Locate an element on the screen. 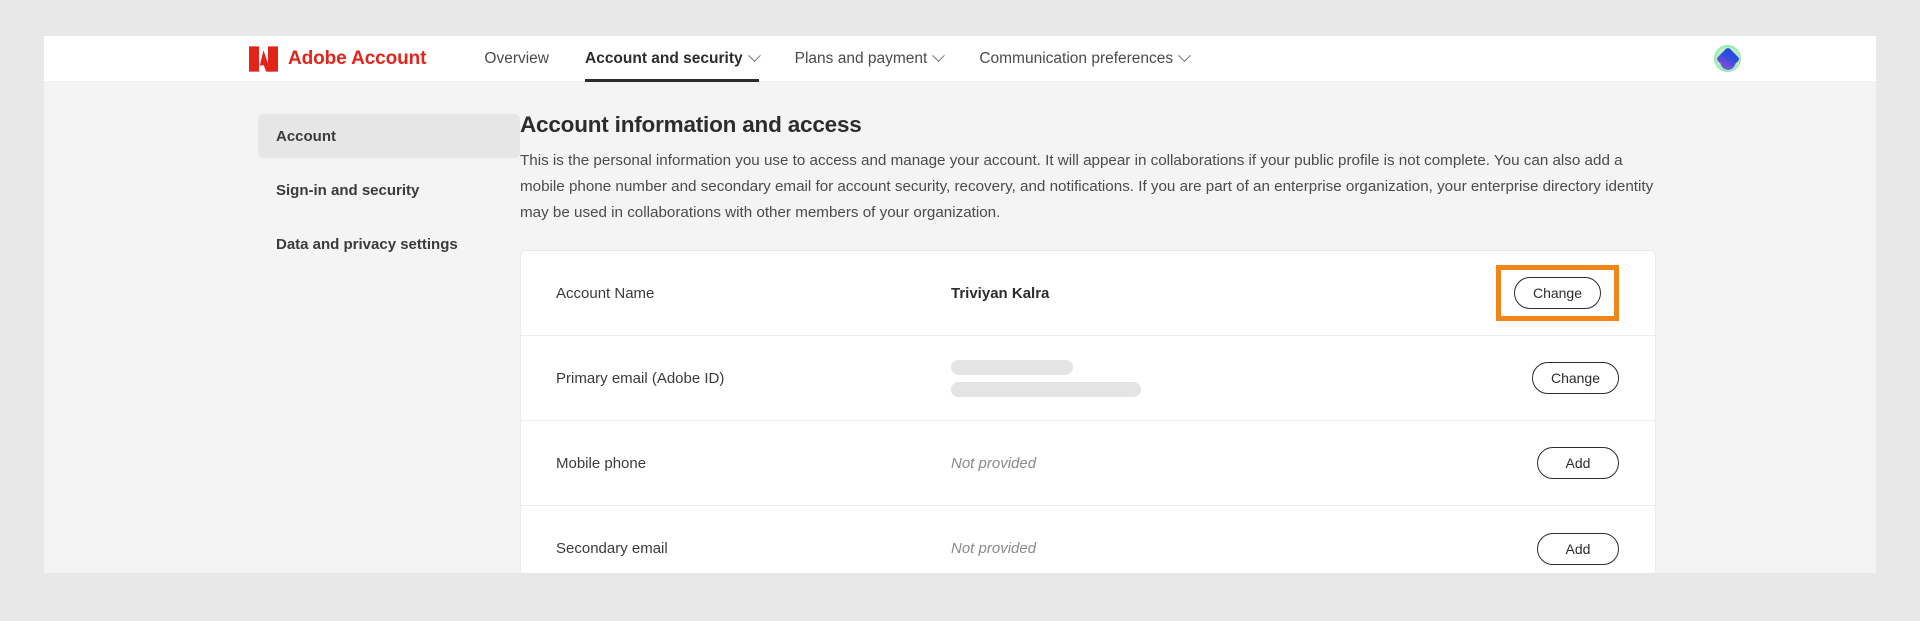 Image resolution: width=1920 pixels, height=621 pixels. row-value-mobile-phone: Not provided is located at coordinates (994, 463).